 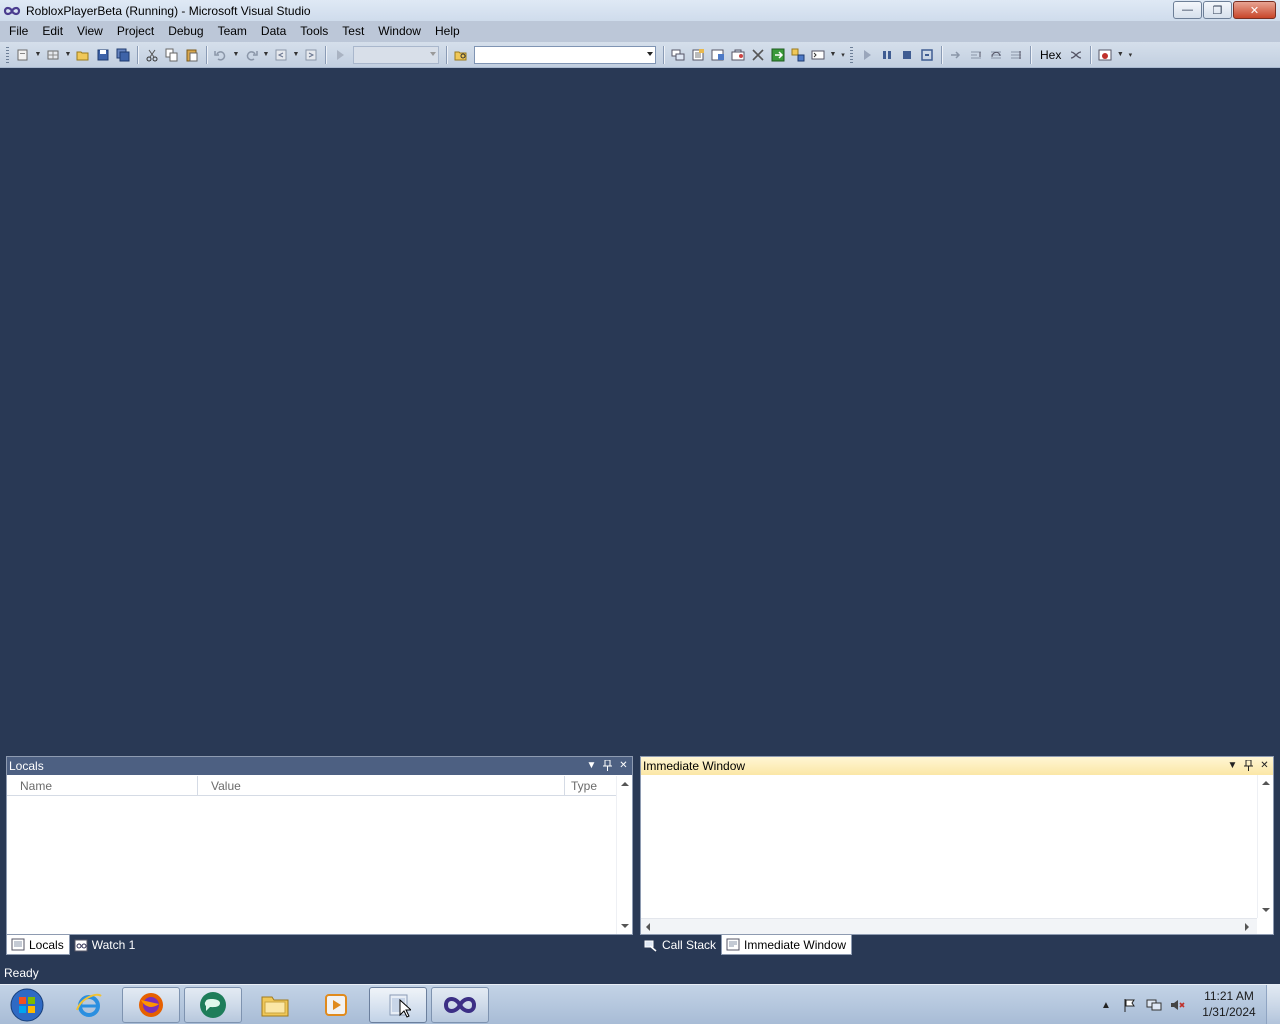 What do you see at coordinates (1229, 1004) in the screenshot?
I see `system-clock: 11:21 AM 1/31/2024` at bounding box center [1229, 1004].